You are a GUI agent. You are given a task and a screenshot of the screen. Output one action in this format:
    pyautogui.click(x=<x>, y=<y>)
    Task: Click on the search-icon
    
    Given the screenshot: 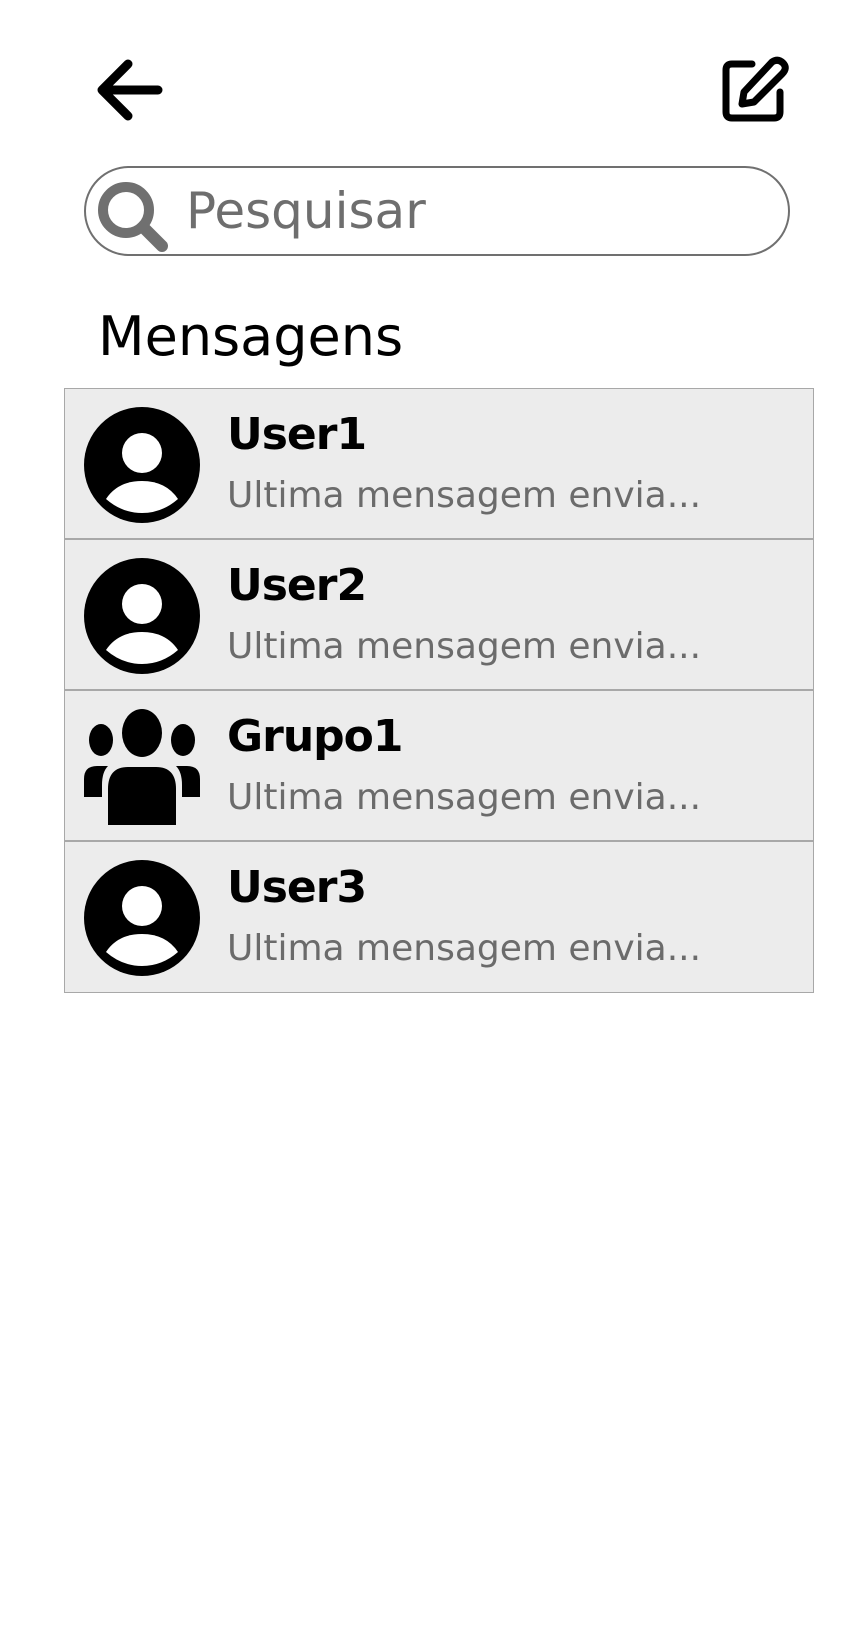 What is the action you would take?
    pyautogui.click(x=133, y=217)
    